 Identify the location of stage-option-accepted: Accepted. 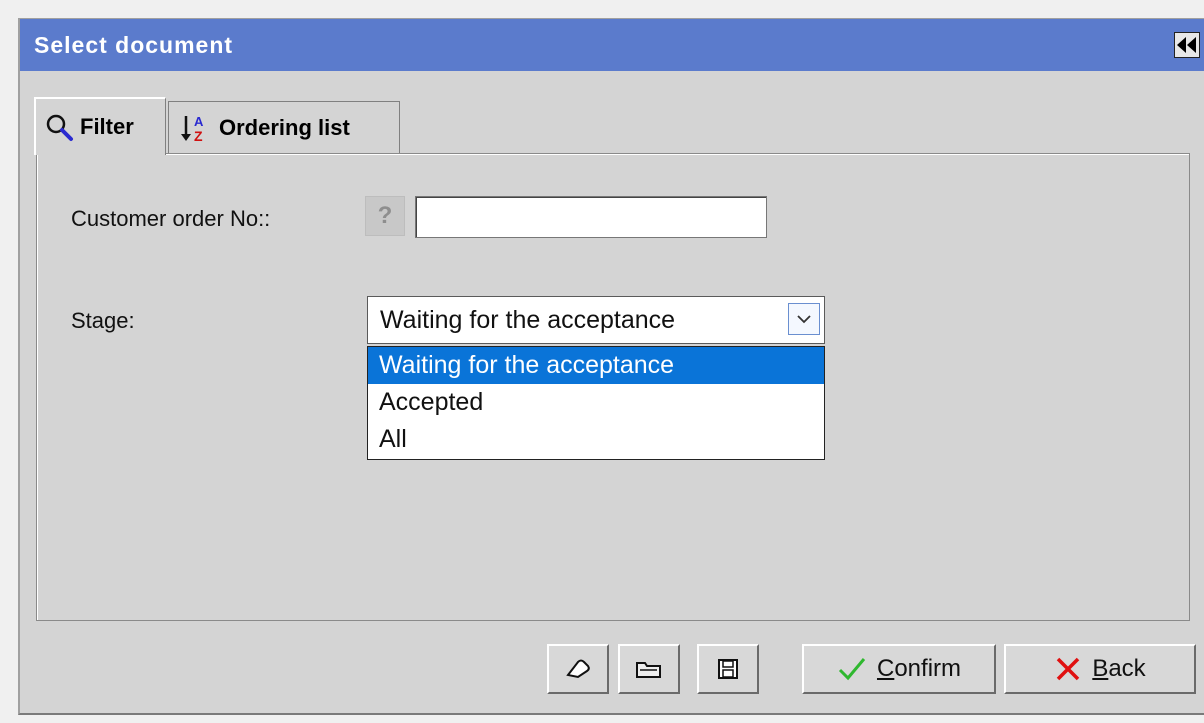
(596, 402).